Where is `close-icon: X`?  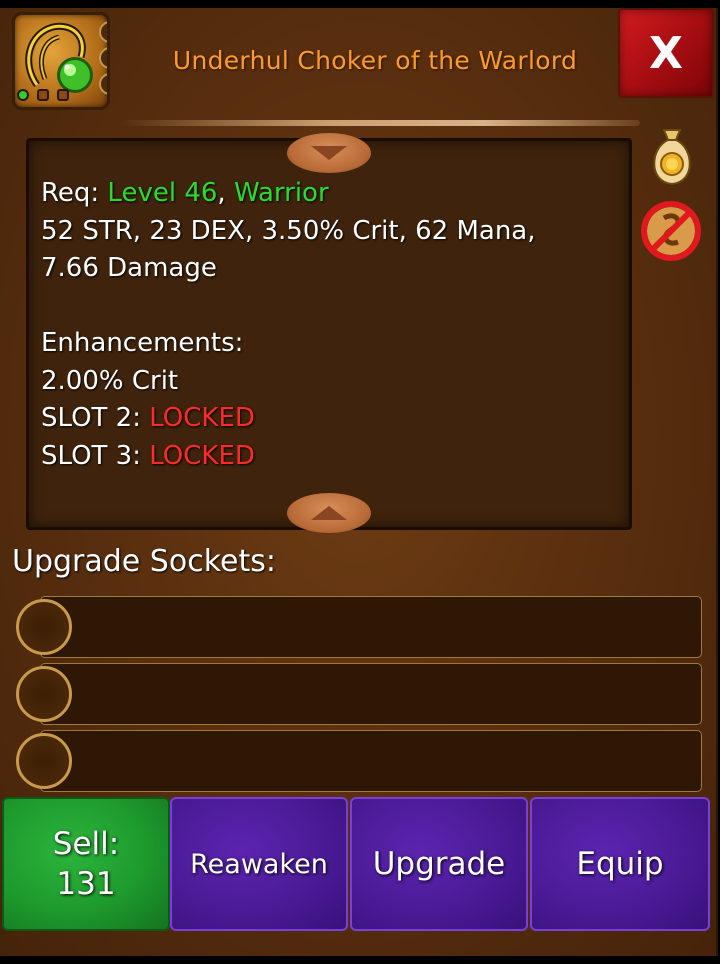 close-icon: X is located at coordinates (666, 53).